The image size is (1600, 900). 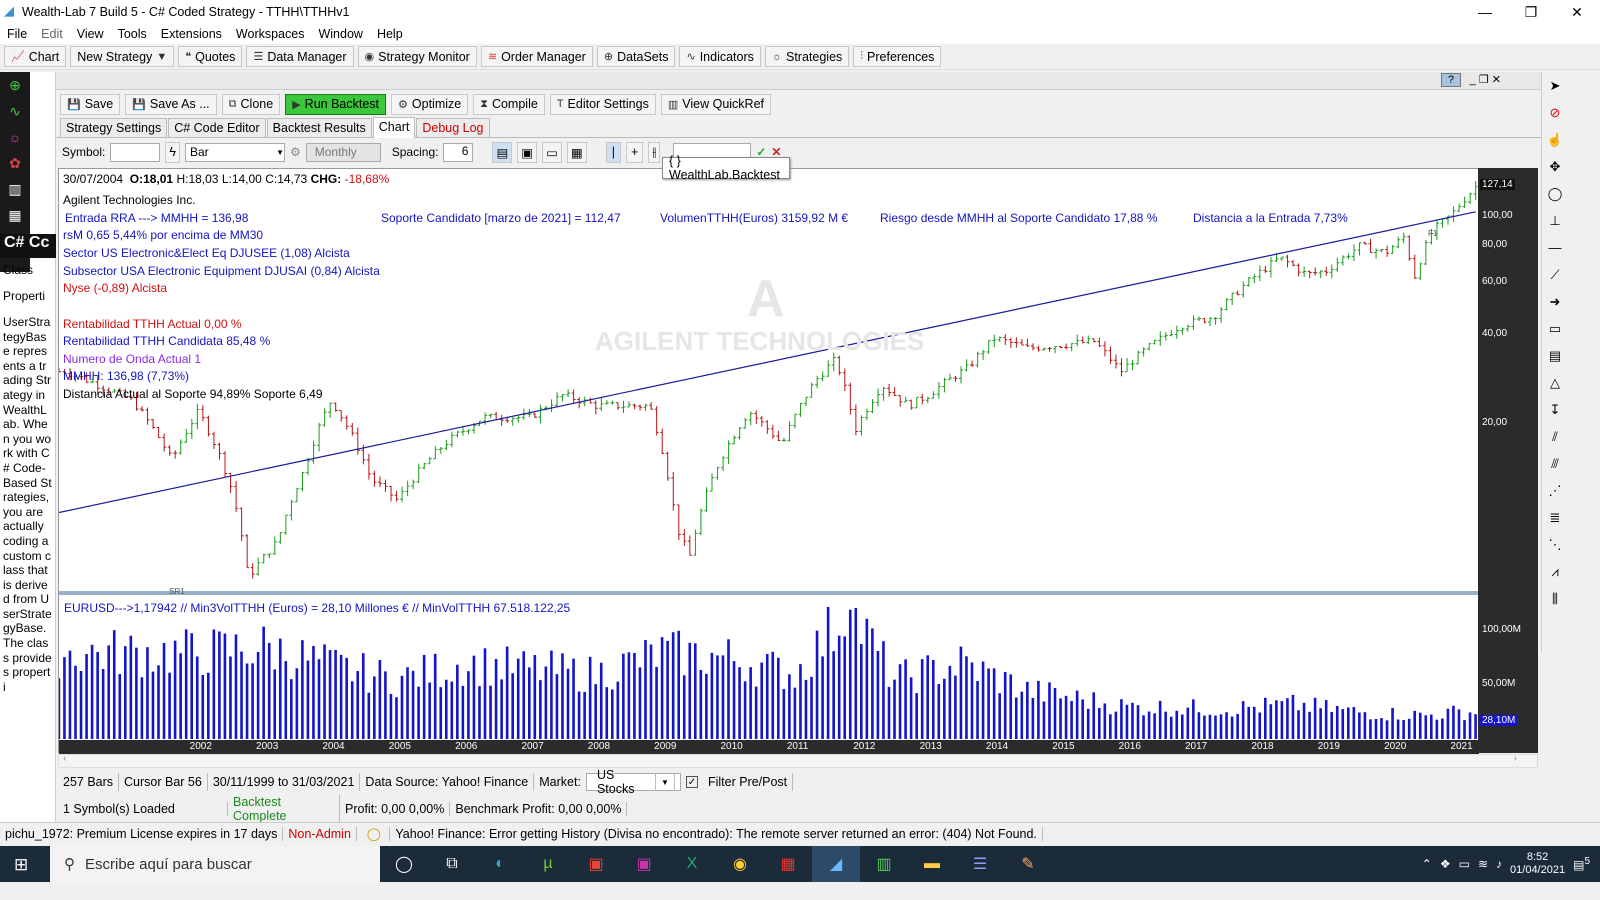 What do you see at coordinates (715, 104) in the screenshot?
I see `view-quickref-button: ▥ View QuickRef` at bounding box center [715, 104].